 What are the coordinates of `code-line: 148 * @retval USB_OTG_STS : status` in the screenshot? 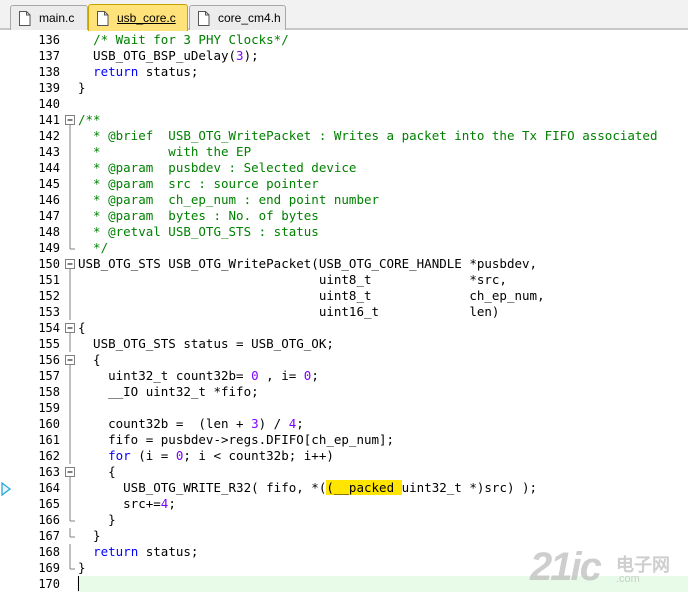 It's located at (344, 232).